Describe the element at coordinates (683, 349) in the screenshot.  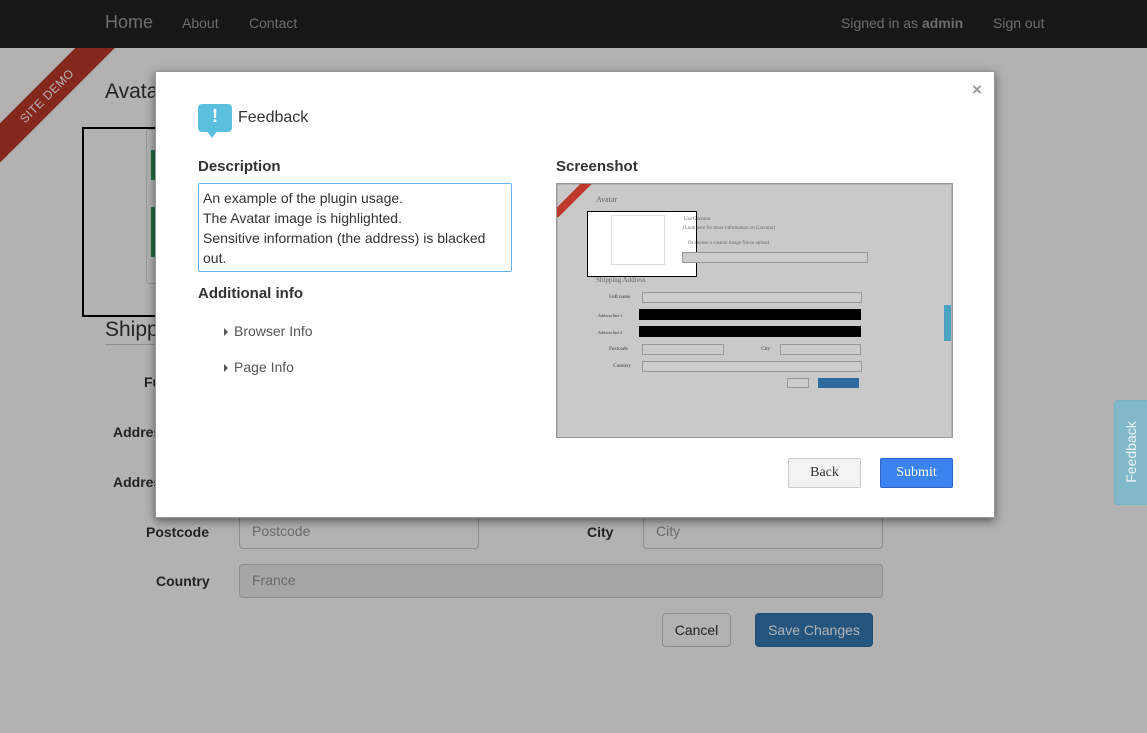
I see `preview-postcode-field` at that location.